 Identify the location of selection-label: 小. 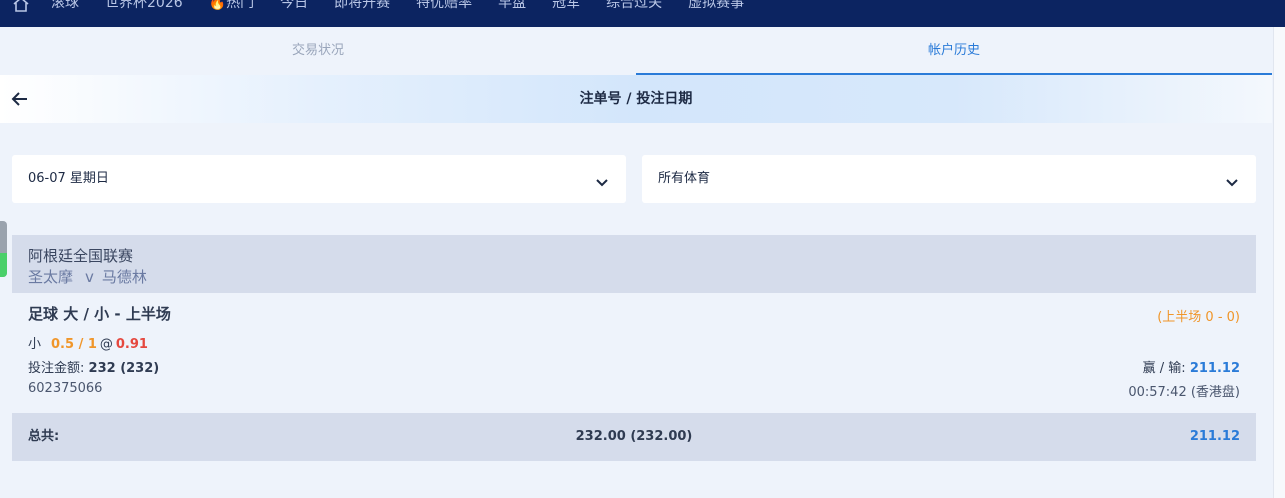
(35, 344).